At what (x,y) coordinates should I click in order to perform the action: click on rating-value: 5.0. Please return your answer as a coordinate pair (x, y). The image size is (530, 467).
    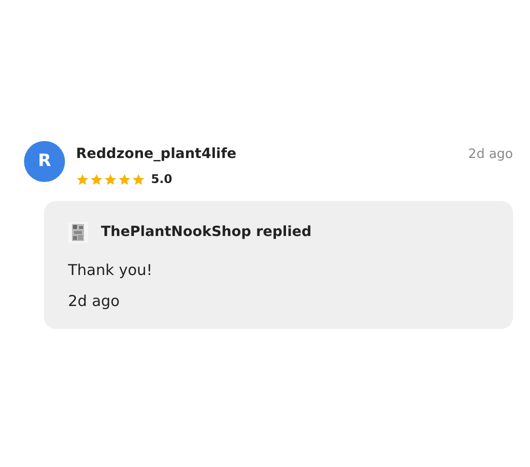
    Looking at the image, I should click on (161, 179).